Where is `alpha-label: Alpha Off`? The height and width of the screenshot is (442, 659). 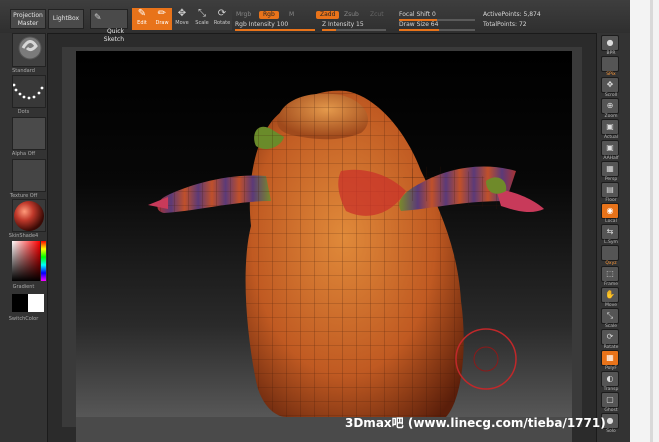
alpha-label: Alpha Off is located at coordinates (23, 154).